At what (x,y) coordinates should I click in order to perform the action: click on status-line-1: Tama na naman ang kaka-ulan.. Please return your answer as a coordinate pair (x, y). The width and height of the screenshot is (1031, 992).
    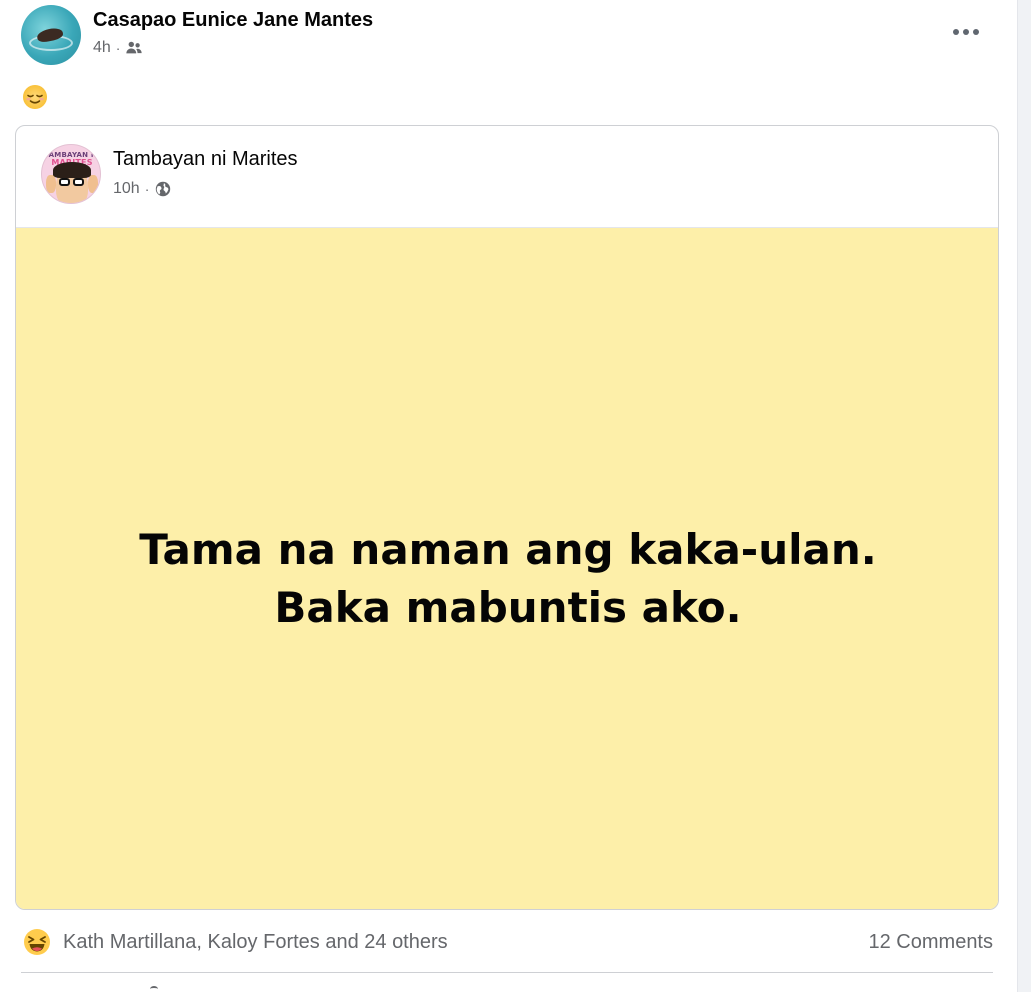
    Looking at the image, I should click on (508, 549).